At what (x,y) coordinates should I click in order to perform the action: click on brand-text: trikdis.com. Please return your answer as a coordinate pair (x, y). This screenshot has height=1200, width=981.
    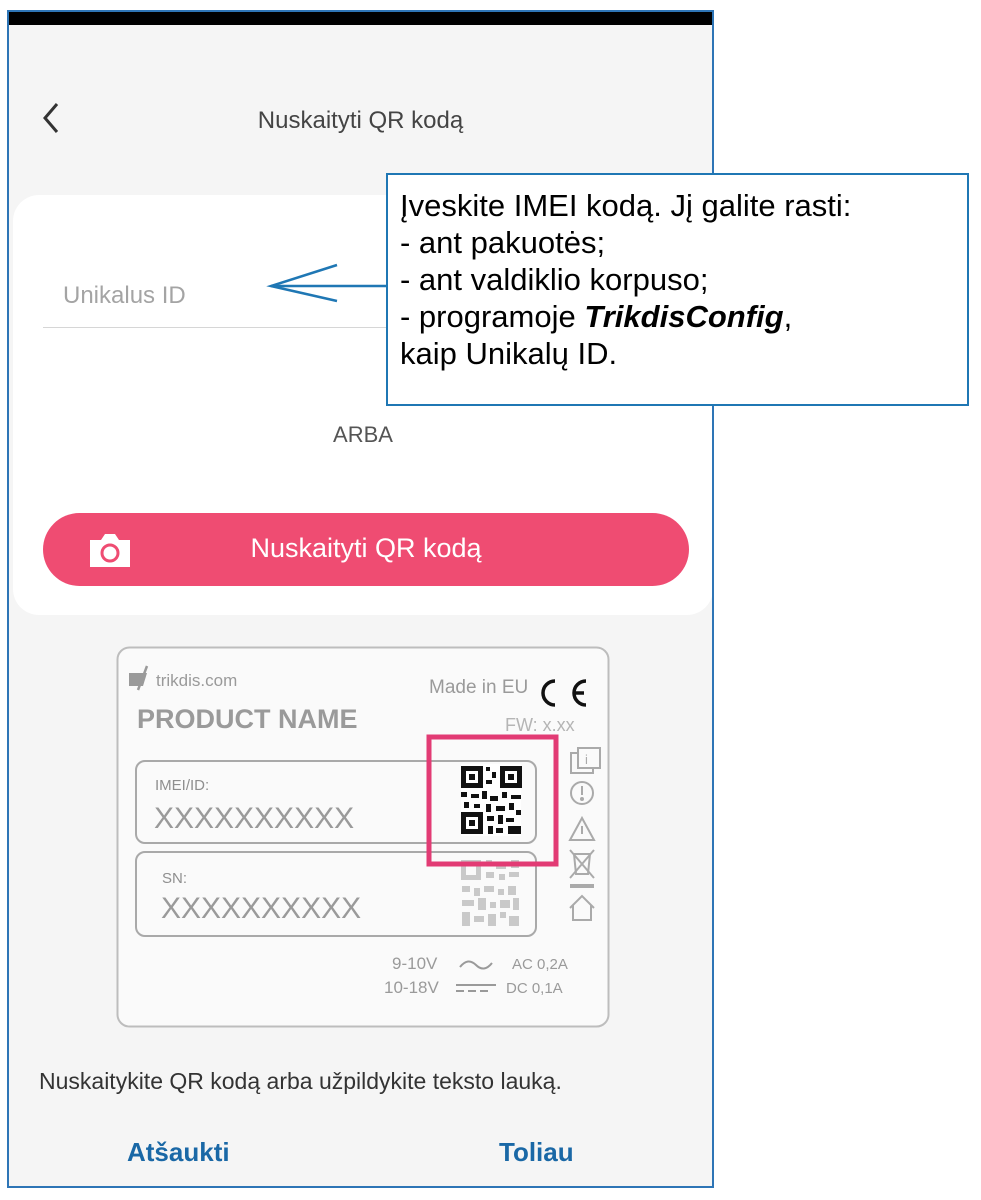
    Looking at the image, I should click on (196, 680).